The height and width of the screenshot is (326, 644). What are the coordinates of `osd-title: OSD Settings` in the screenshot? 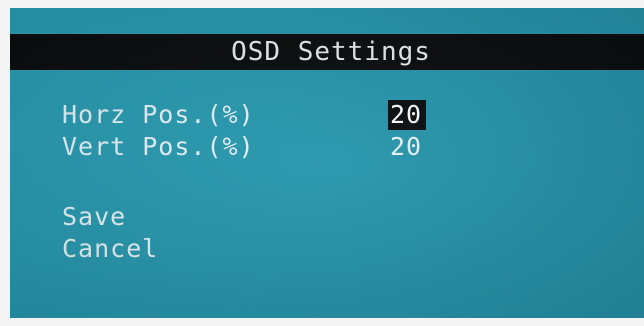 It's located at (331, 52).